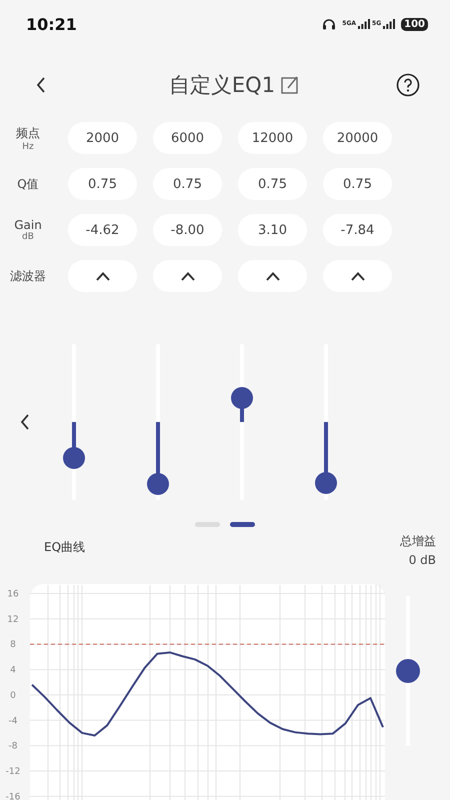  I want to click on unit-label: dB, so click(28, 237).